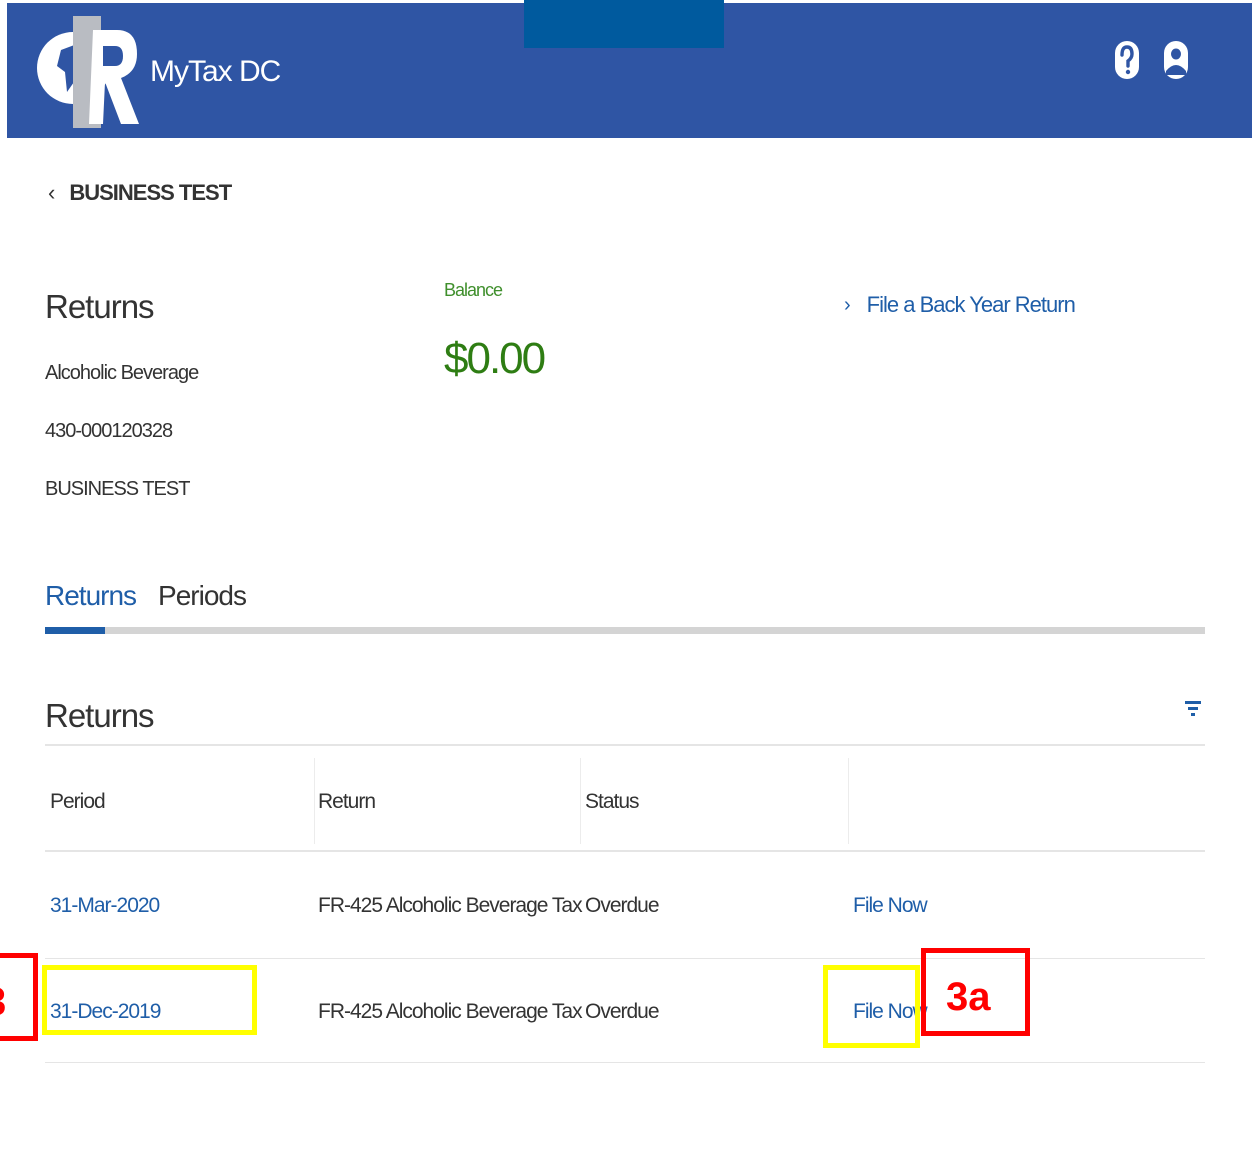 This screenshot has width=1252, height=1159. I want to click on tab-periods: Periods, so click(202, 596).